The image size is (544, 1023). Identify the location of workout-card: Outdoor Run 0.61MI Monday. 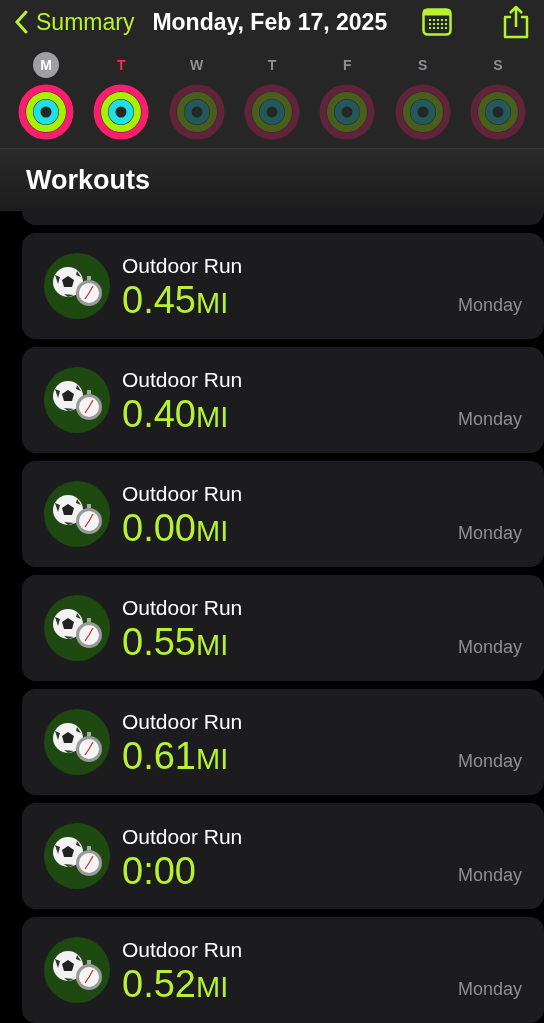
(283, 742).